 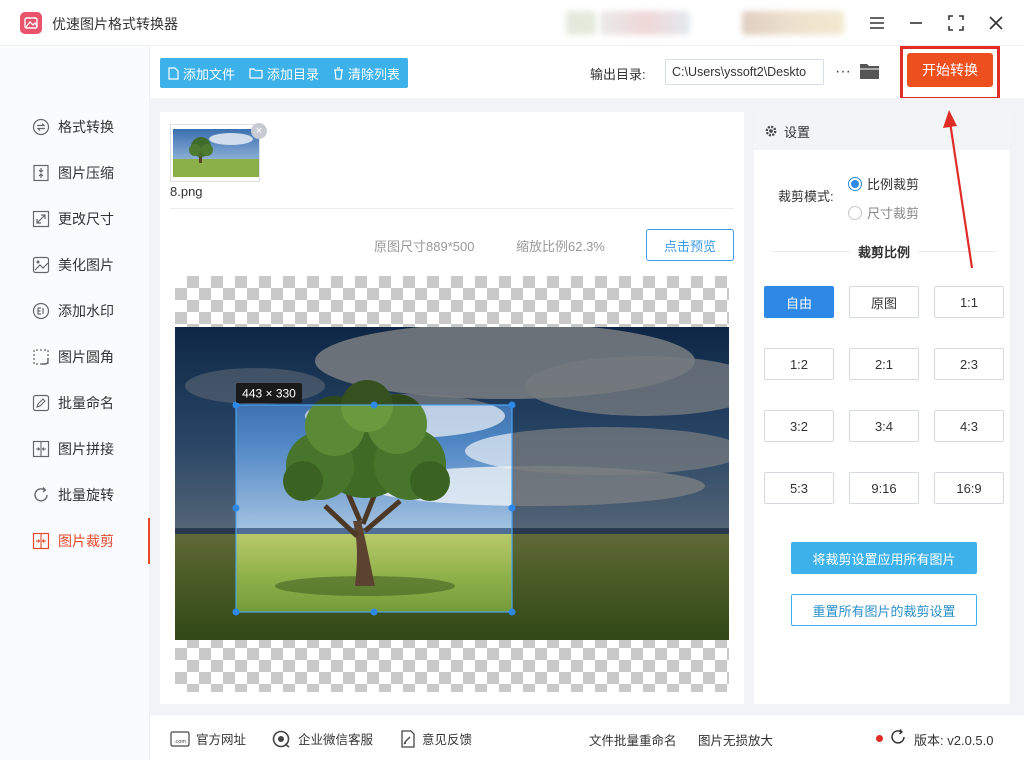 What do you see at coordinates (843, 72) in the screenshot?
I see `more-options-button: ···` at bounding box center [843, 72].